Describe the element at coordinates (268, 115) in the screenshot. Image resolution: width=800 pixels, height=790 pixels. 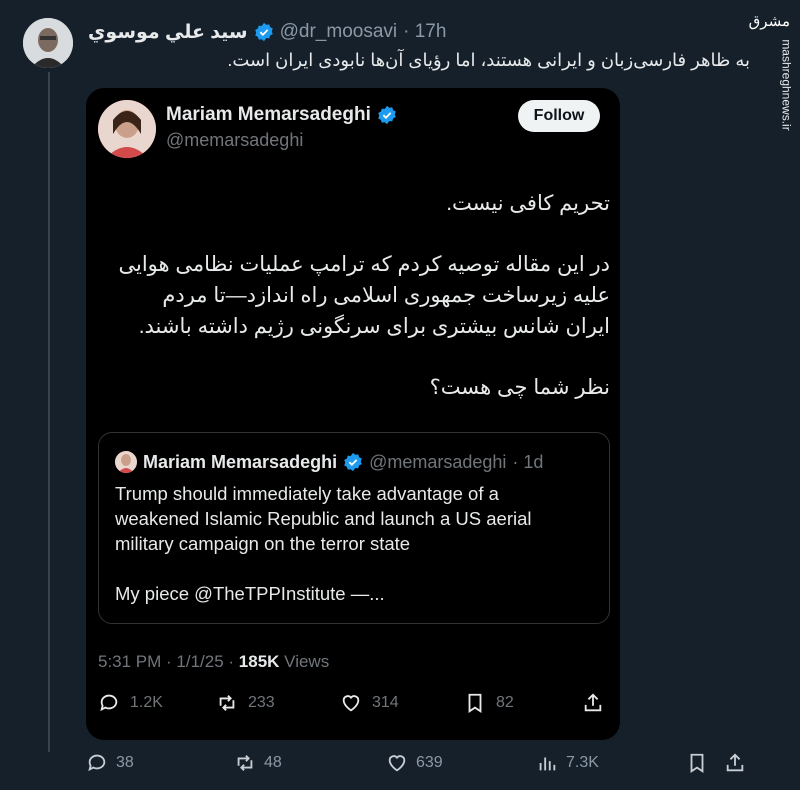
I see `embedded-author-name: Mariam Memarsadeghi` at that location.